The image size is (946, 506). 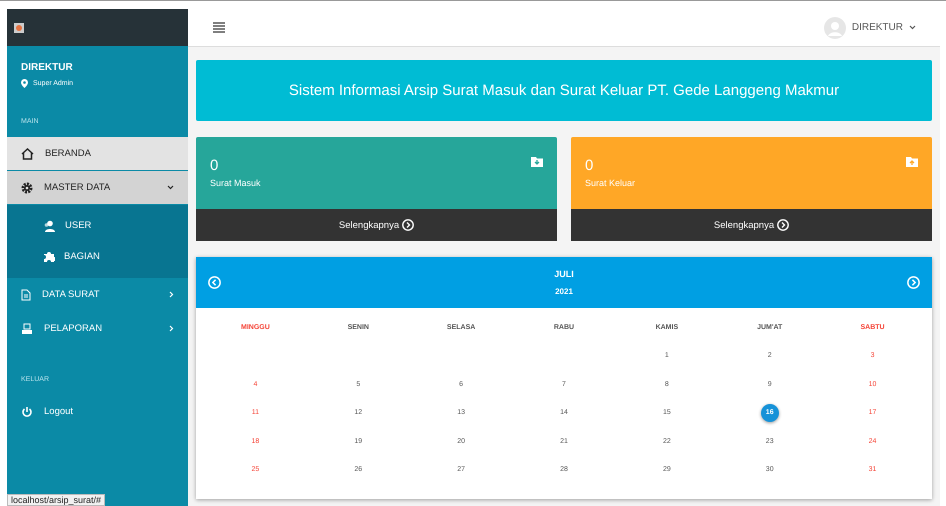 I want to click on menu-icon, so click(x=219, y=27).